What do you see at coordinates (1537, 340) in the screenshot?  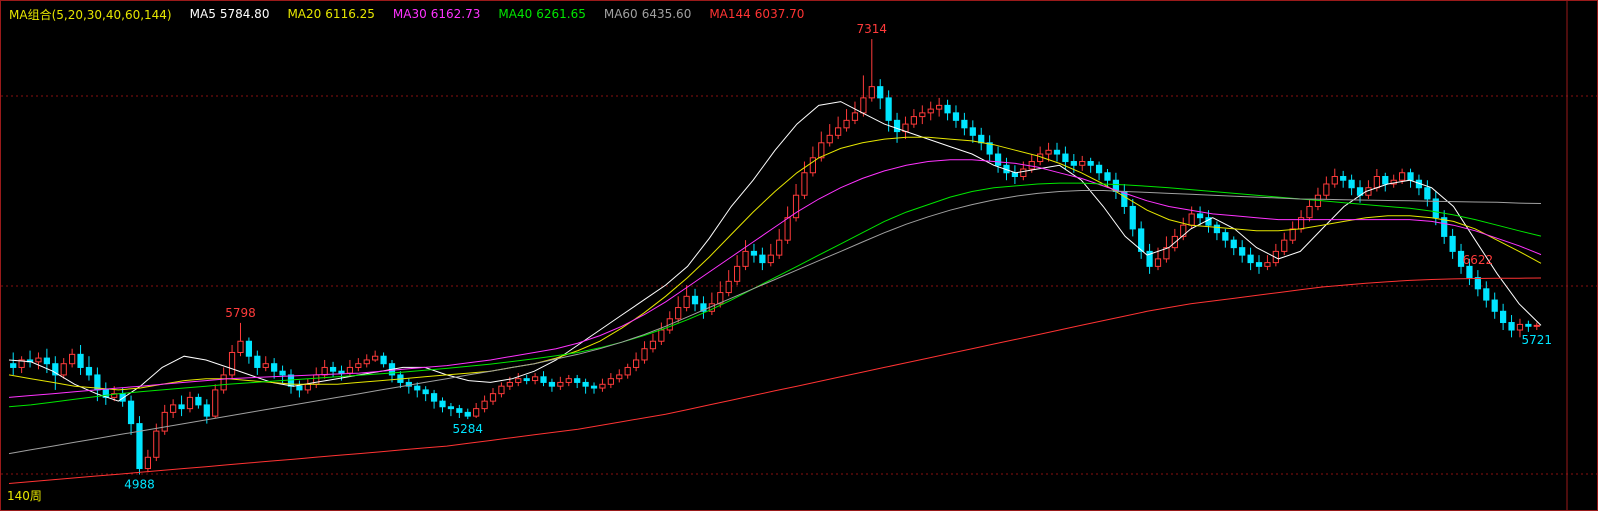 I see `low-price-label: 5721` at bounding box center [1537, 340].